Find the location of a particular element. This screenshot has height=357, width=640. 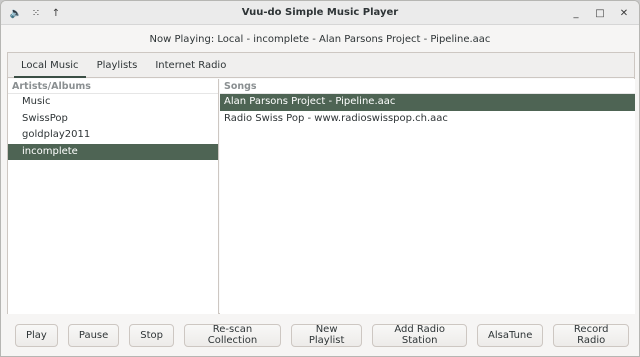

stop-button: Stop is located at coordinates (152, 335).